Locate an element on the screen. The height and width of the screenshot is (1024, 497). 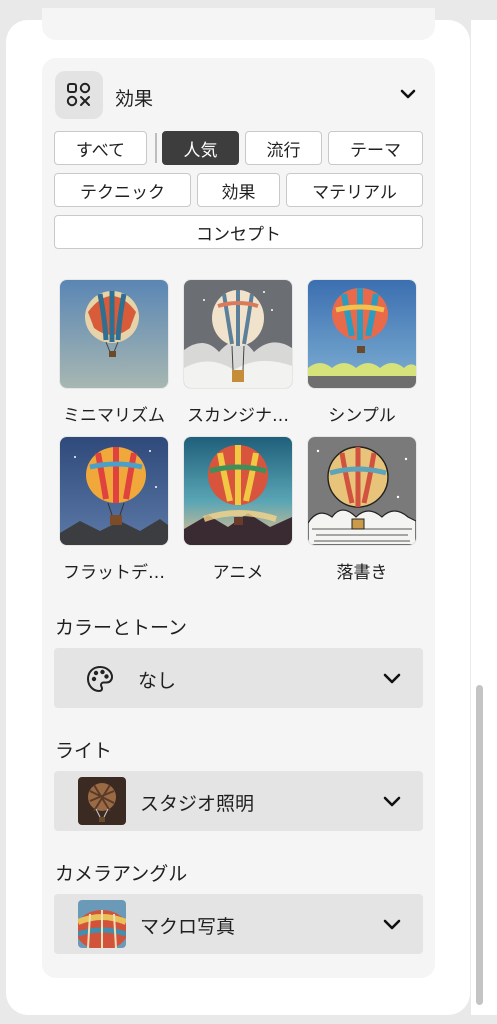
filter-chip-trending: 流行 is located at coordinates (283, 148).